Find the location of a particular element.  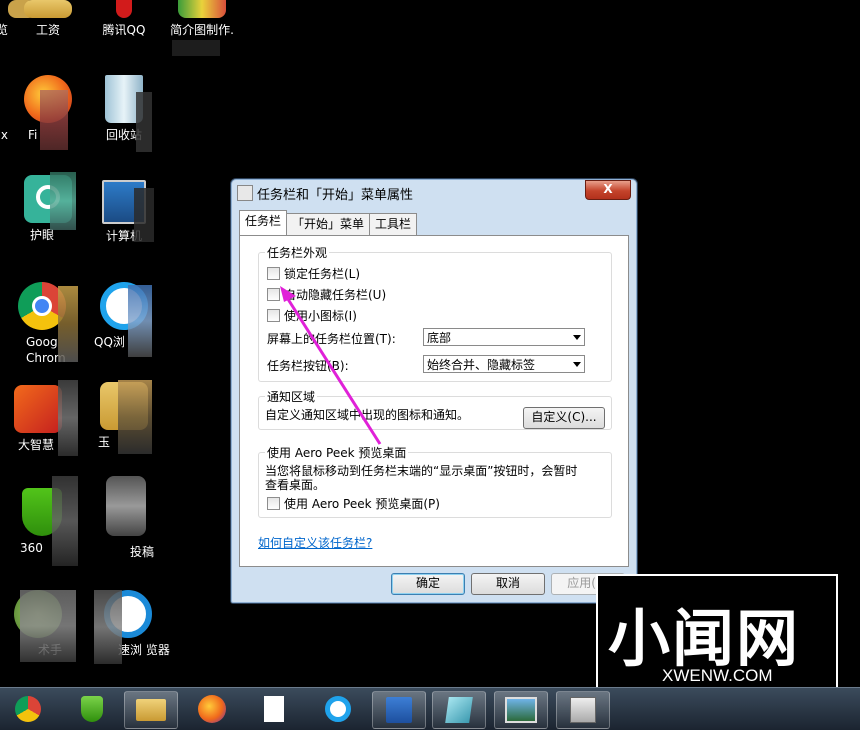

watermark-url: XWENW.COM is located at coordinates (717, 675).